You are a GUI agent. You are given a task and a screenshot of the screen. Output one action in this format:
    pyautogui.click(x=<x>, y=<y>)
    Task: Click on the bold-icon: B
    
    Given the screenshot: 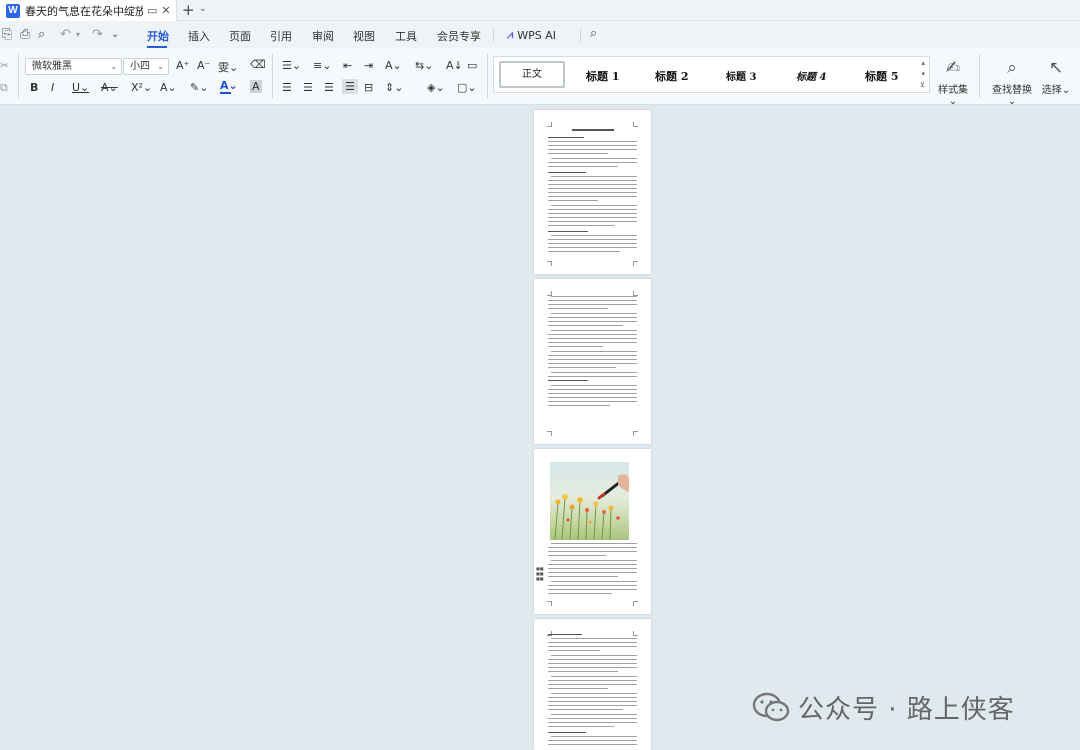 What is the action you would take?
    pyautogui.click(x=34, y=87)
    